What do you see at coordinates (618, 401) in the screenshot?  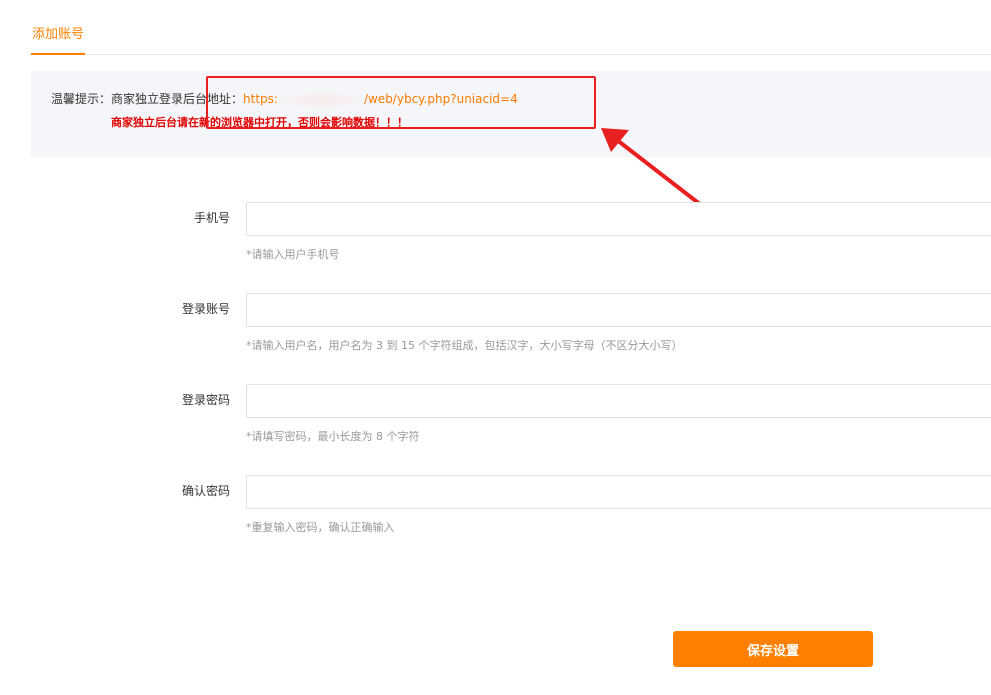 I see `password-input` at bounding box center [618, 401].